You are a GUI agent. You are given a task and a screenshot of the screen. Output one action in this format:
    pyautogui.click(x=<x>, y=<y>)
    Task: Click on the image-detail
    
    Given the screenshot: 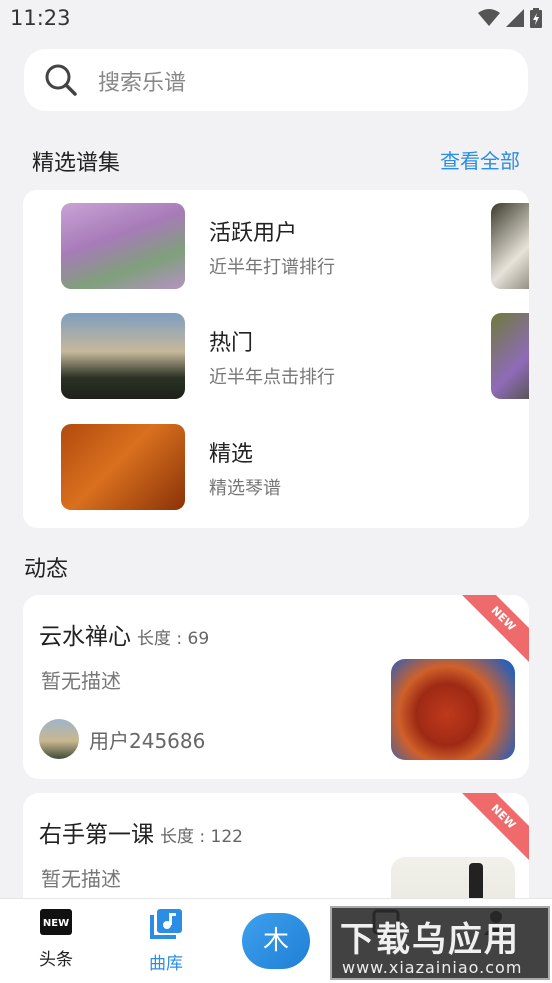 What is the action you would take?
    pyautogui.click(x=476, y=883)
    